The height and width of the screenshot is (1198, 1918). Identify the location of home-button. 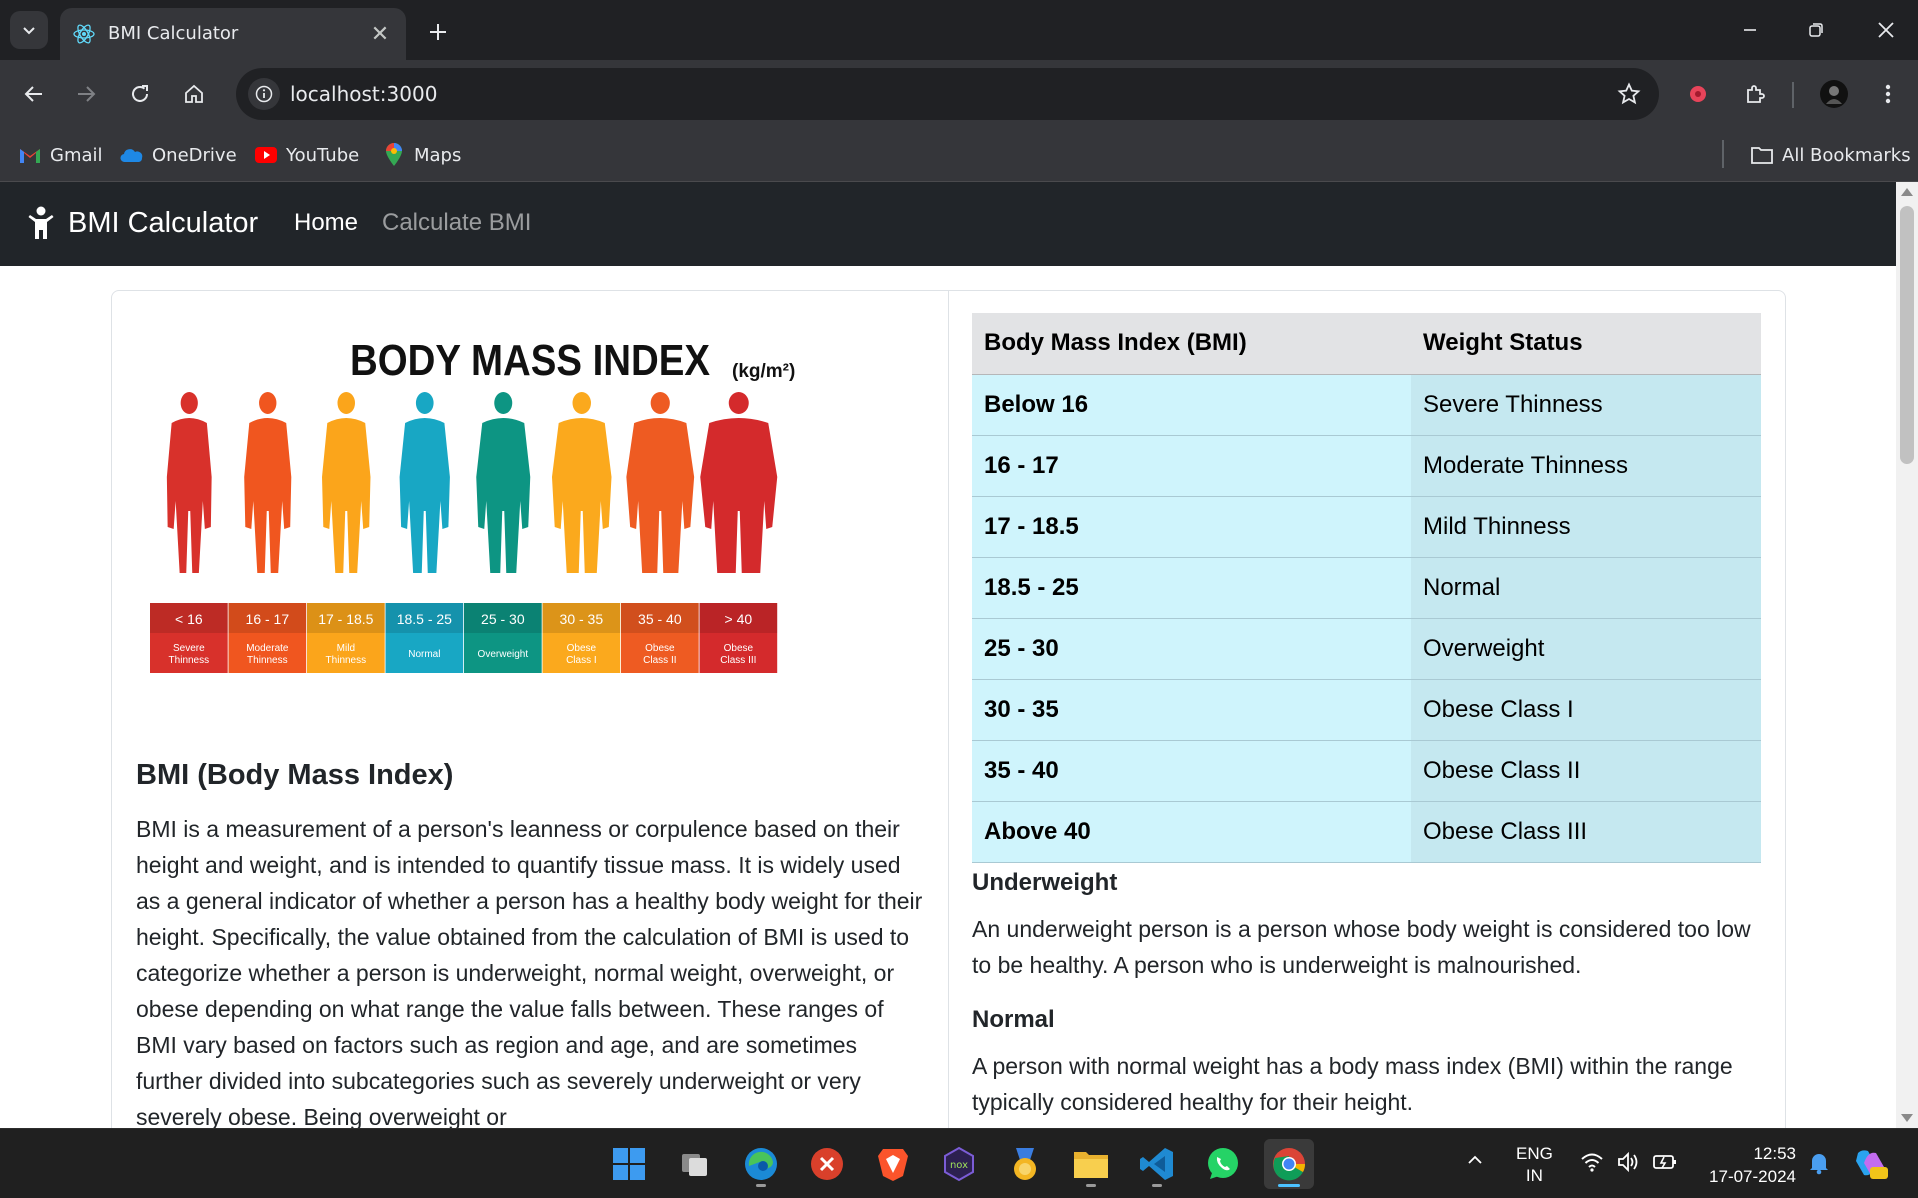
(194, 94).